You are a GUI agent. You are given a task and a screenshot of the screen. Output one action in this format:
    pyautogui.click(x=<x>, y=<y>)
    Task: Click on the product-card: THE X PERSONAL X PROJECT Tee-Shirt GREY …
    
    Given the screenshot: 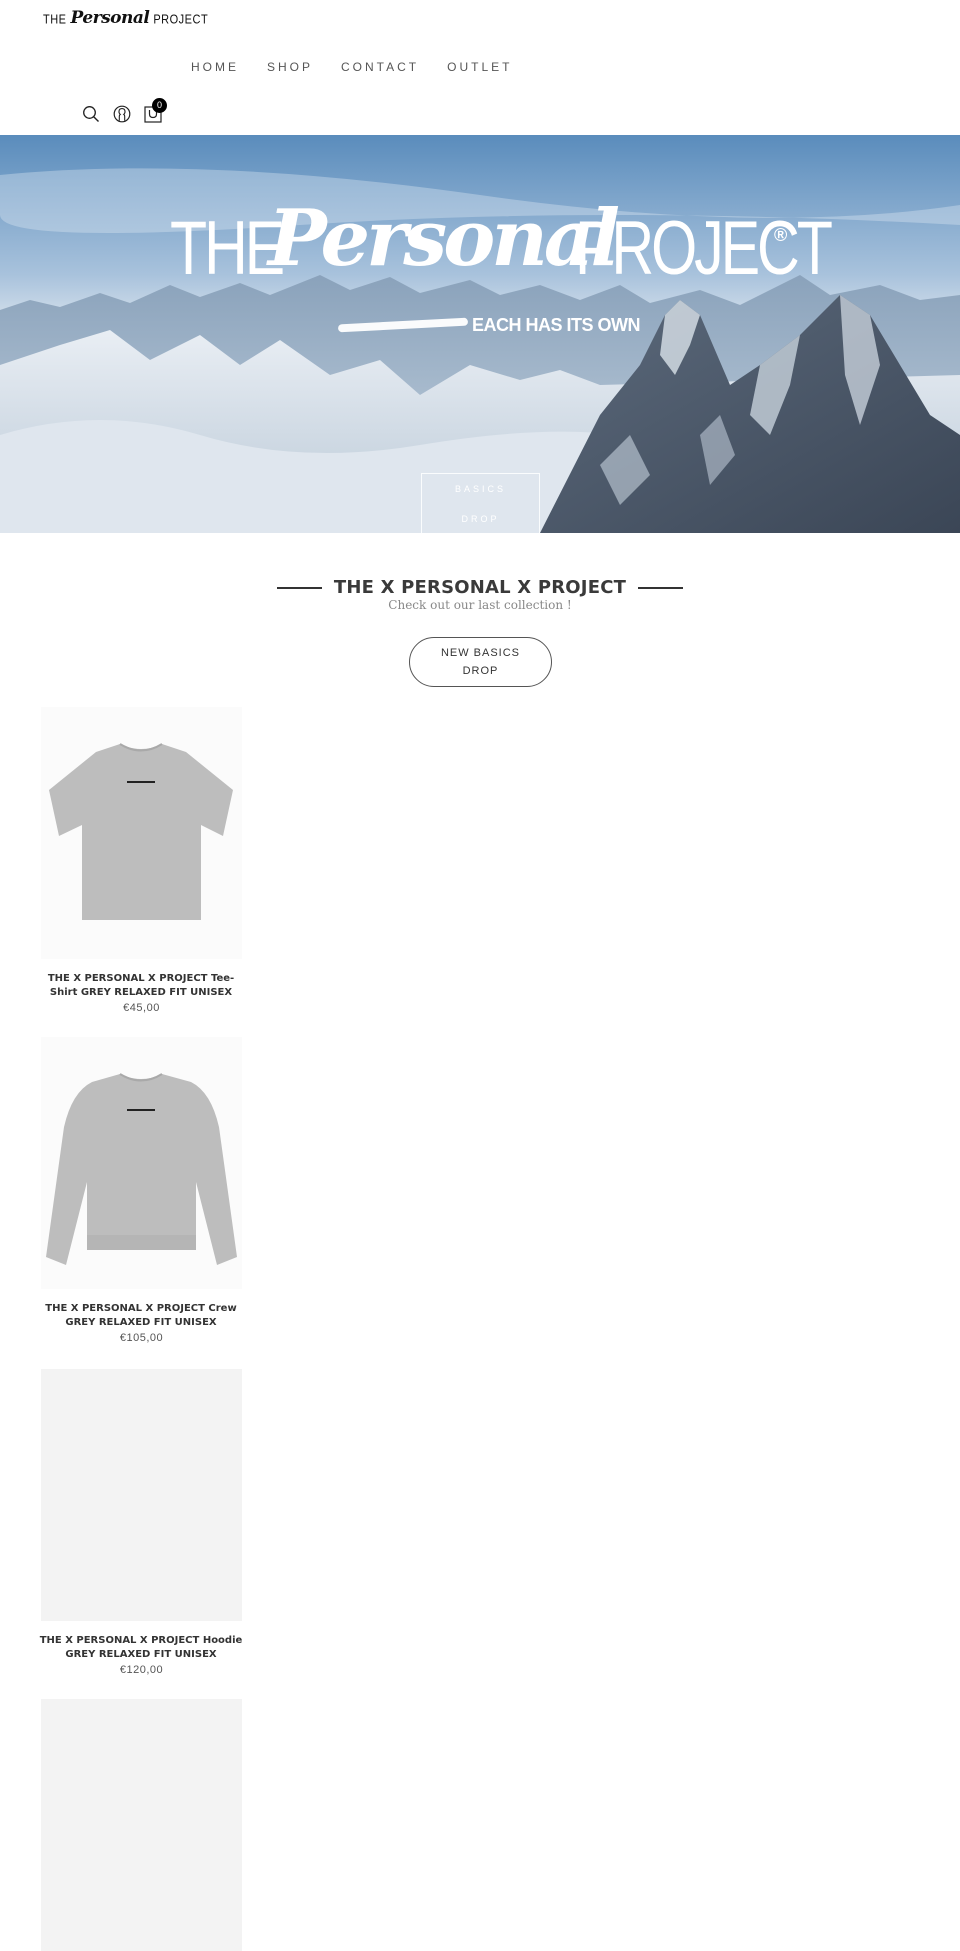 What is the action you would take?
    pyautogui.click(x=141, y=860)
    